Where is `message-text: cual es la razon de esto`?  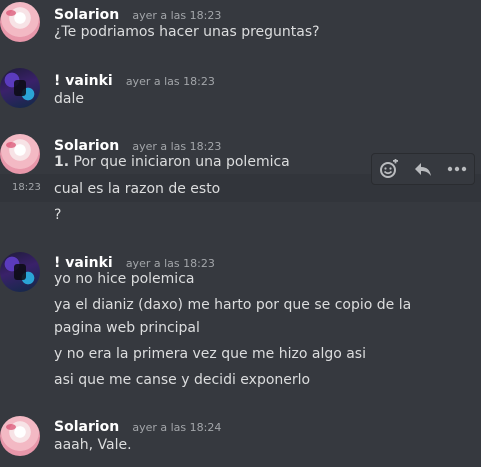
message-text: cual es la razon de esto is located at coordinates (137, 189).